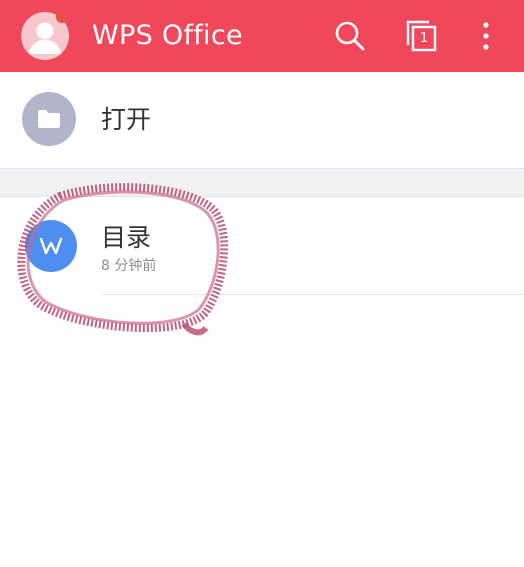 The height and width of the screenshot is (567, 524). What do you see at coordinates (262, 183) in the screenshot?
I see `section-divider` at bounding box center [262, 183].